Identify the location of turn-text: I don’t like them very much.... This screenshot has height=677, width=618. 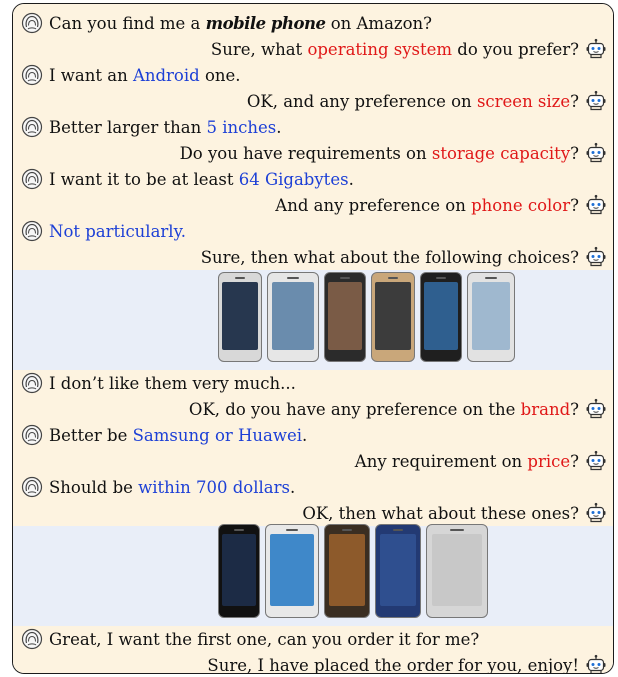
(172, 383).